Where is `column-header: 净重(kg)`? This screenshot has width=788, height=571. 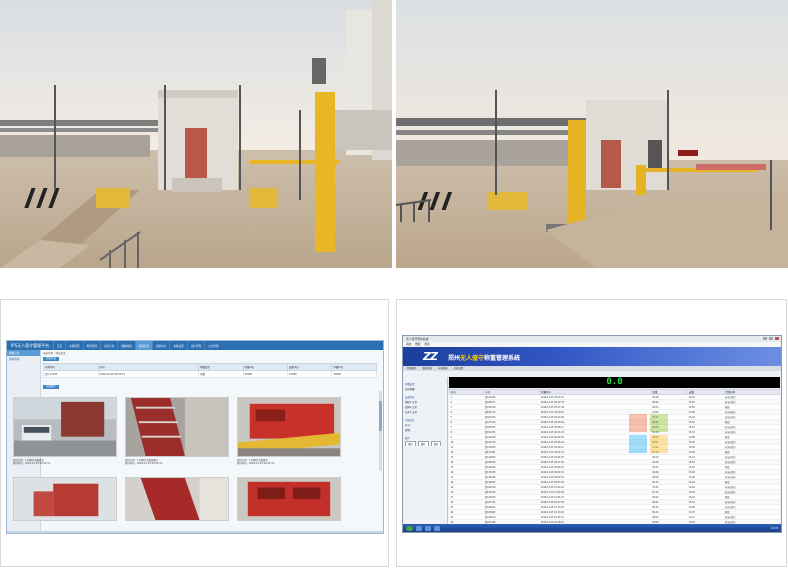
column-header: 净重(kg) is located at coordinates (354, 367).